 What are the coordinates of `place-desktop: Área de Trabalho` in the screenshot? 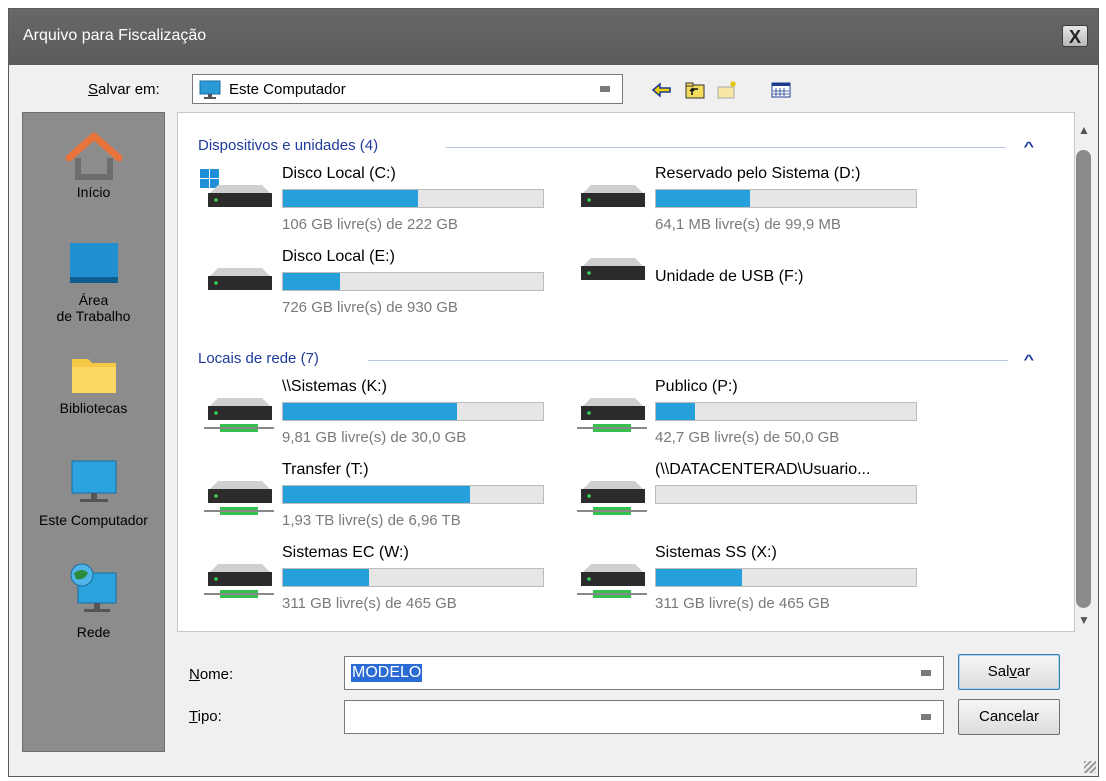 It's located at (93, 282).